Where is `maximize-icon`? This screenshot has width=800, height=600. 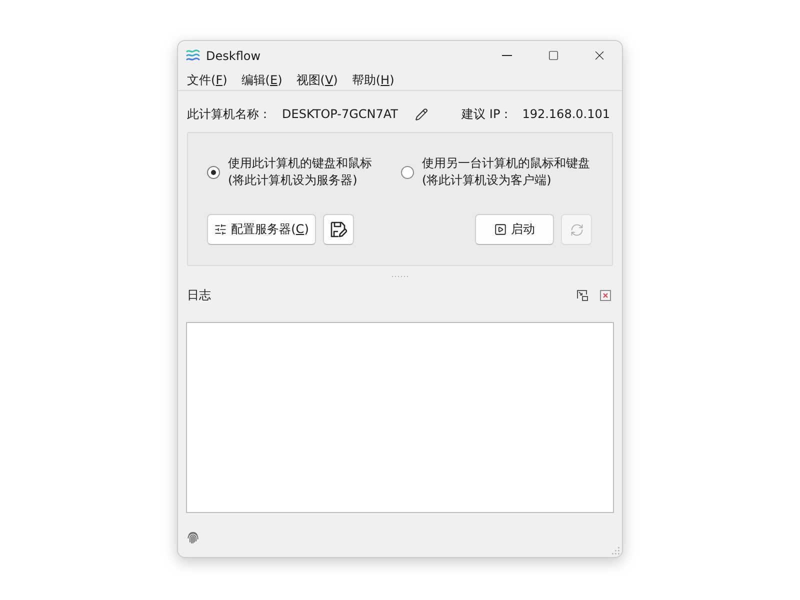
maximize-icon is located at coordinates (553, 55).